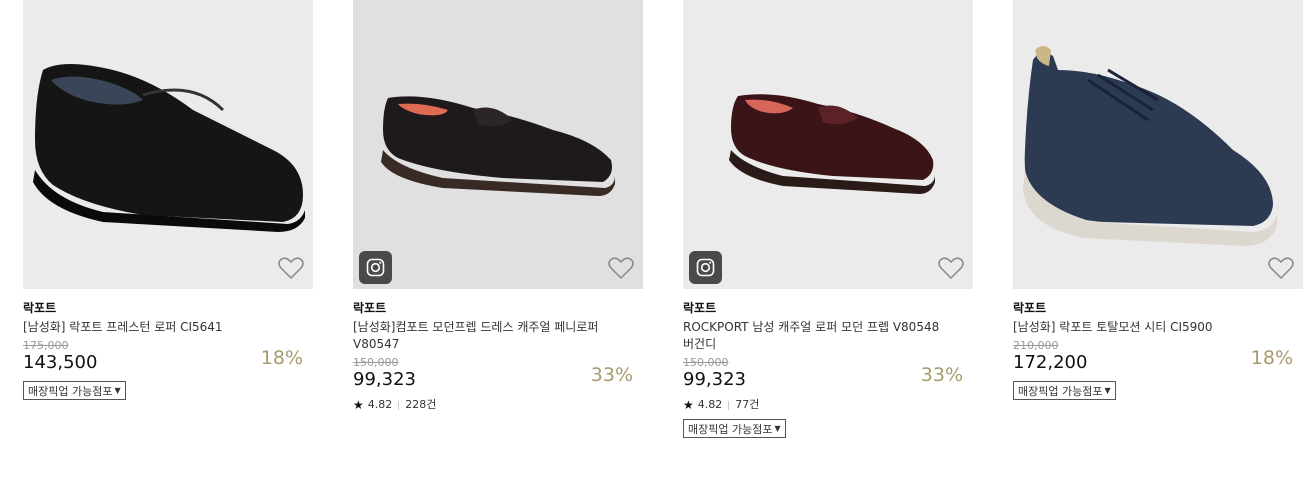 The image size is (1310, 489). What do you see at coordinates (498, 405) in the screenshot?
I see `product-rating: ★ 4.82 228건` at bounding box center [498, 405].